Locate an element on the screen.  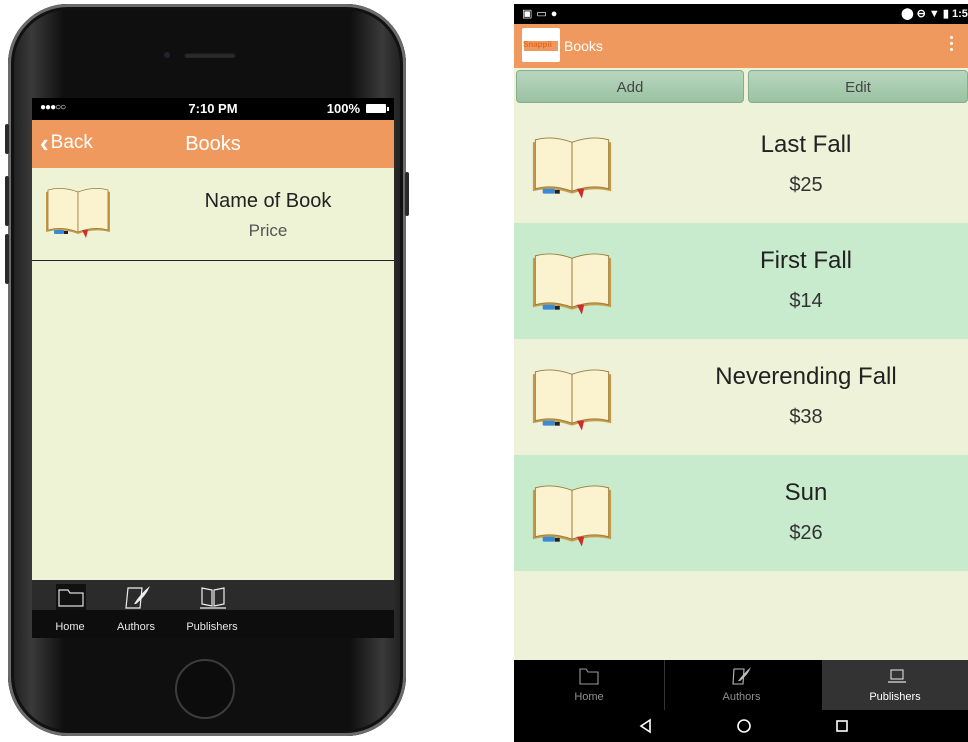
ios-nav-bar: ‹ Back Books is located at coordinates (213, 144).